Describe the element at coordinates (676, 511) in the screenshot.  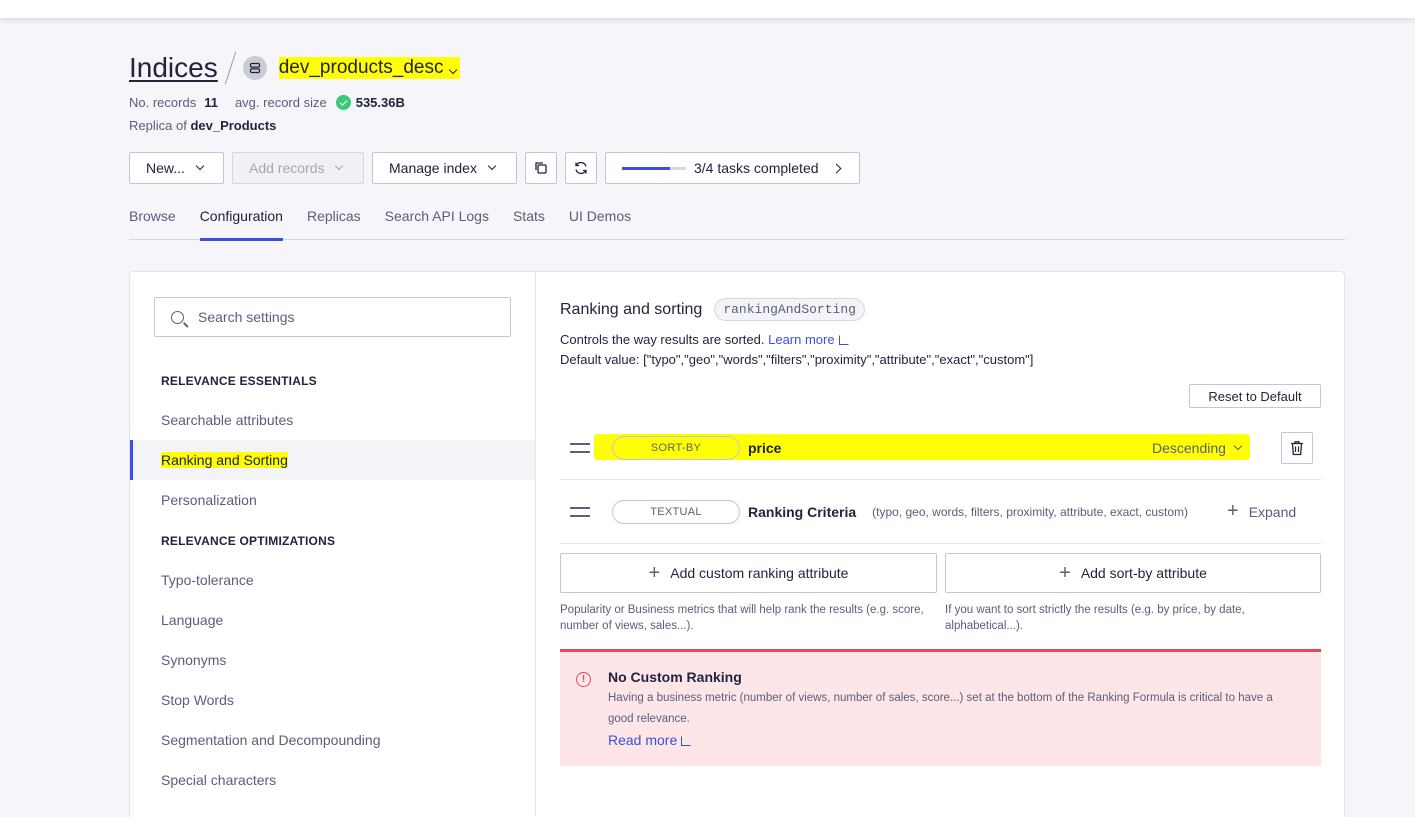
I see `textual-tag: TEXTUAL` at that location.